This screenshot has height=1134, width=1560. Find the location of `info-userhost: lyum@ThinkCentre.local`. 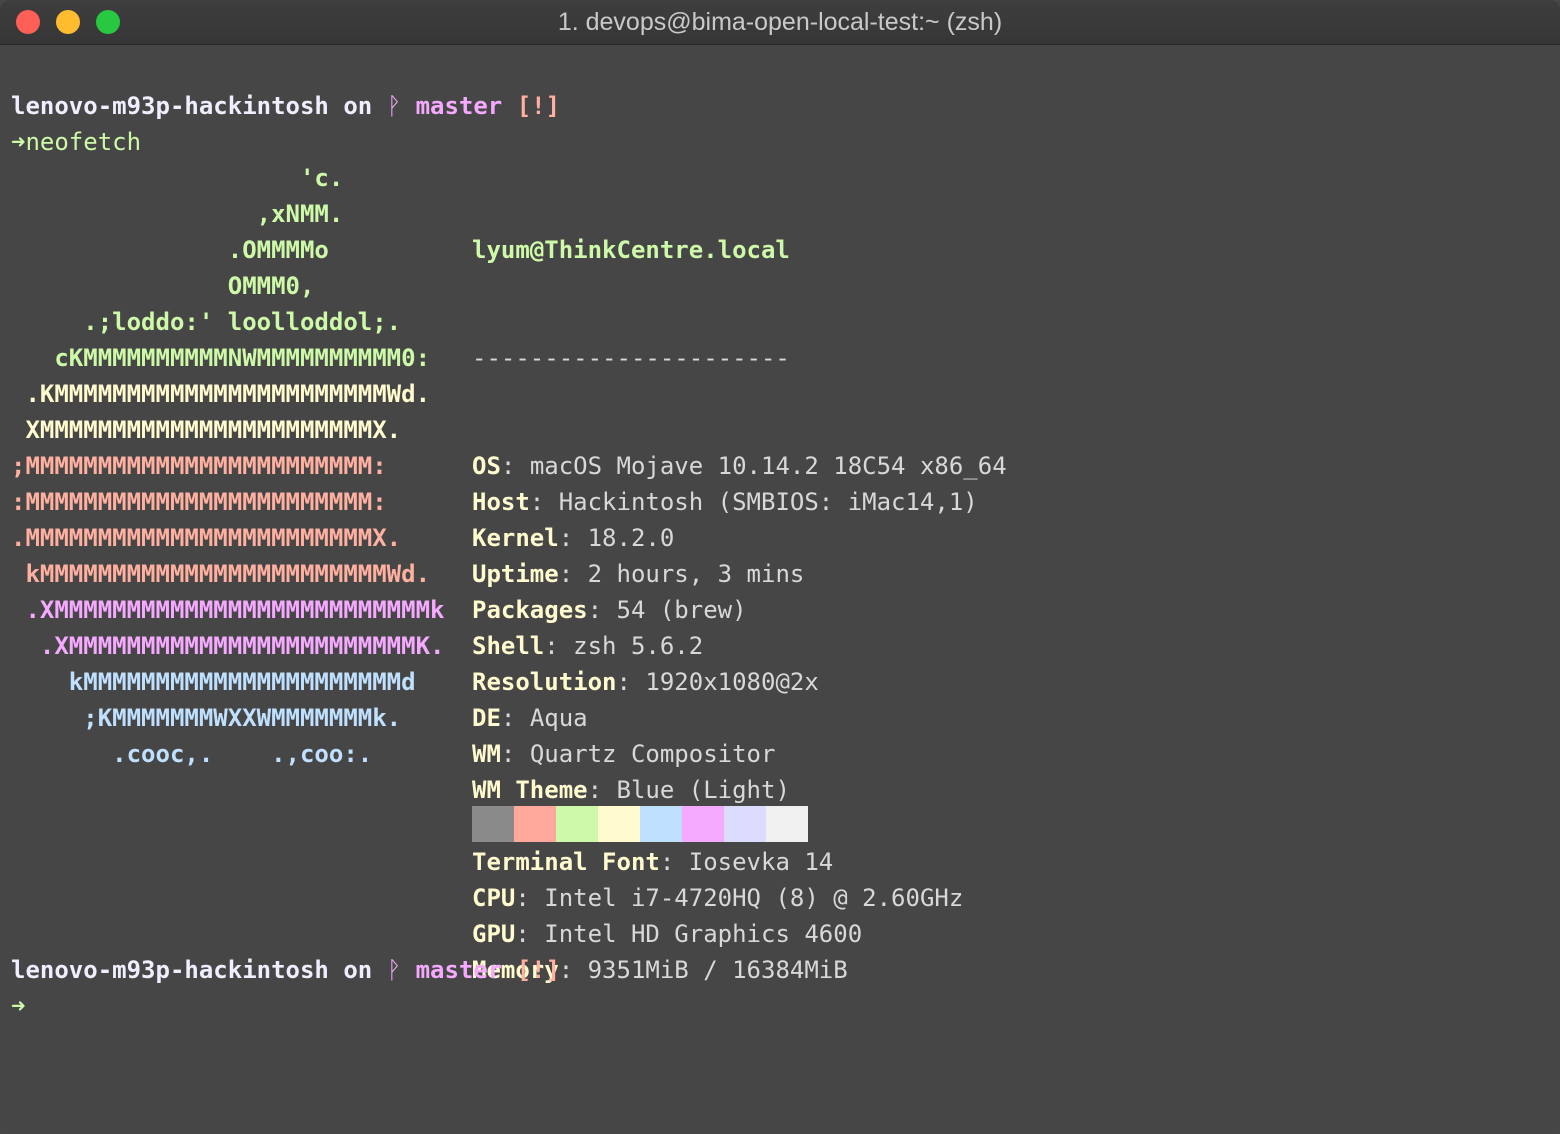

info-userhost: lyum@ThinkCentre.local is located at coordinates (739, 250).